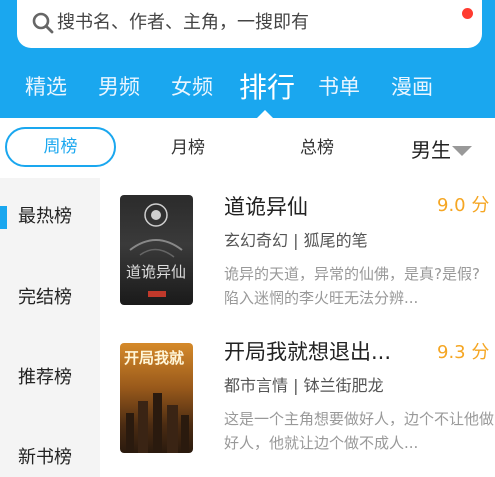  Describe the element at coordinates (192, 87) in the screenshot. I see `tab-female: 女频` at that location.